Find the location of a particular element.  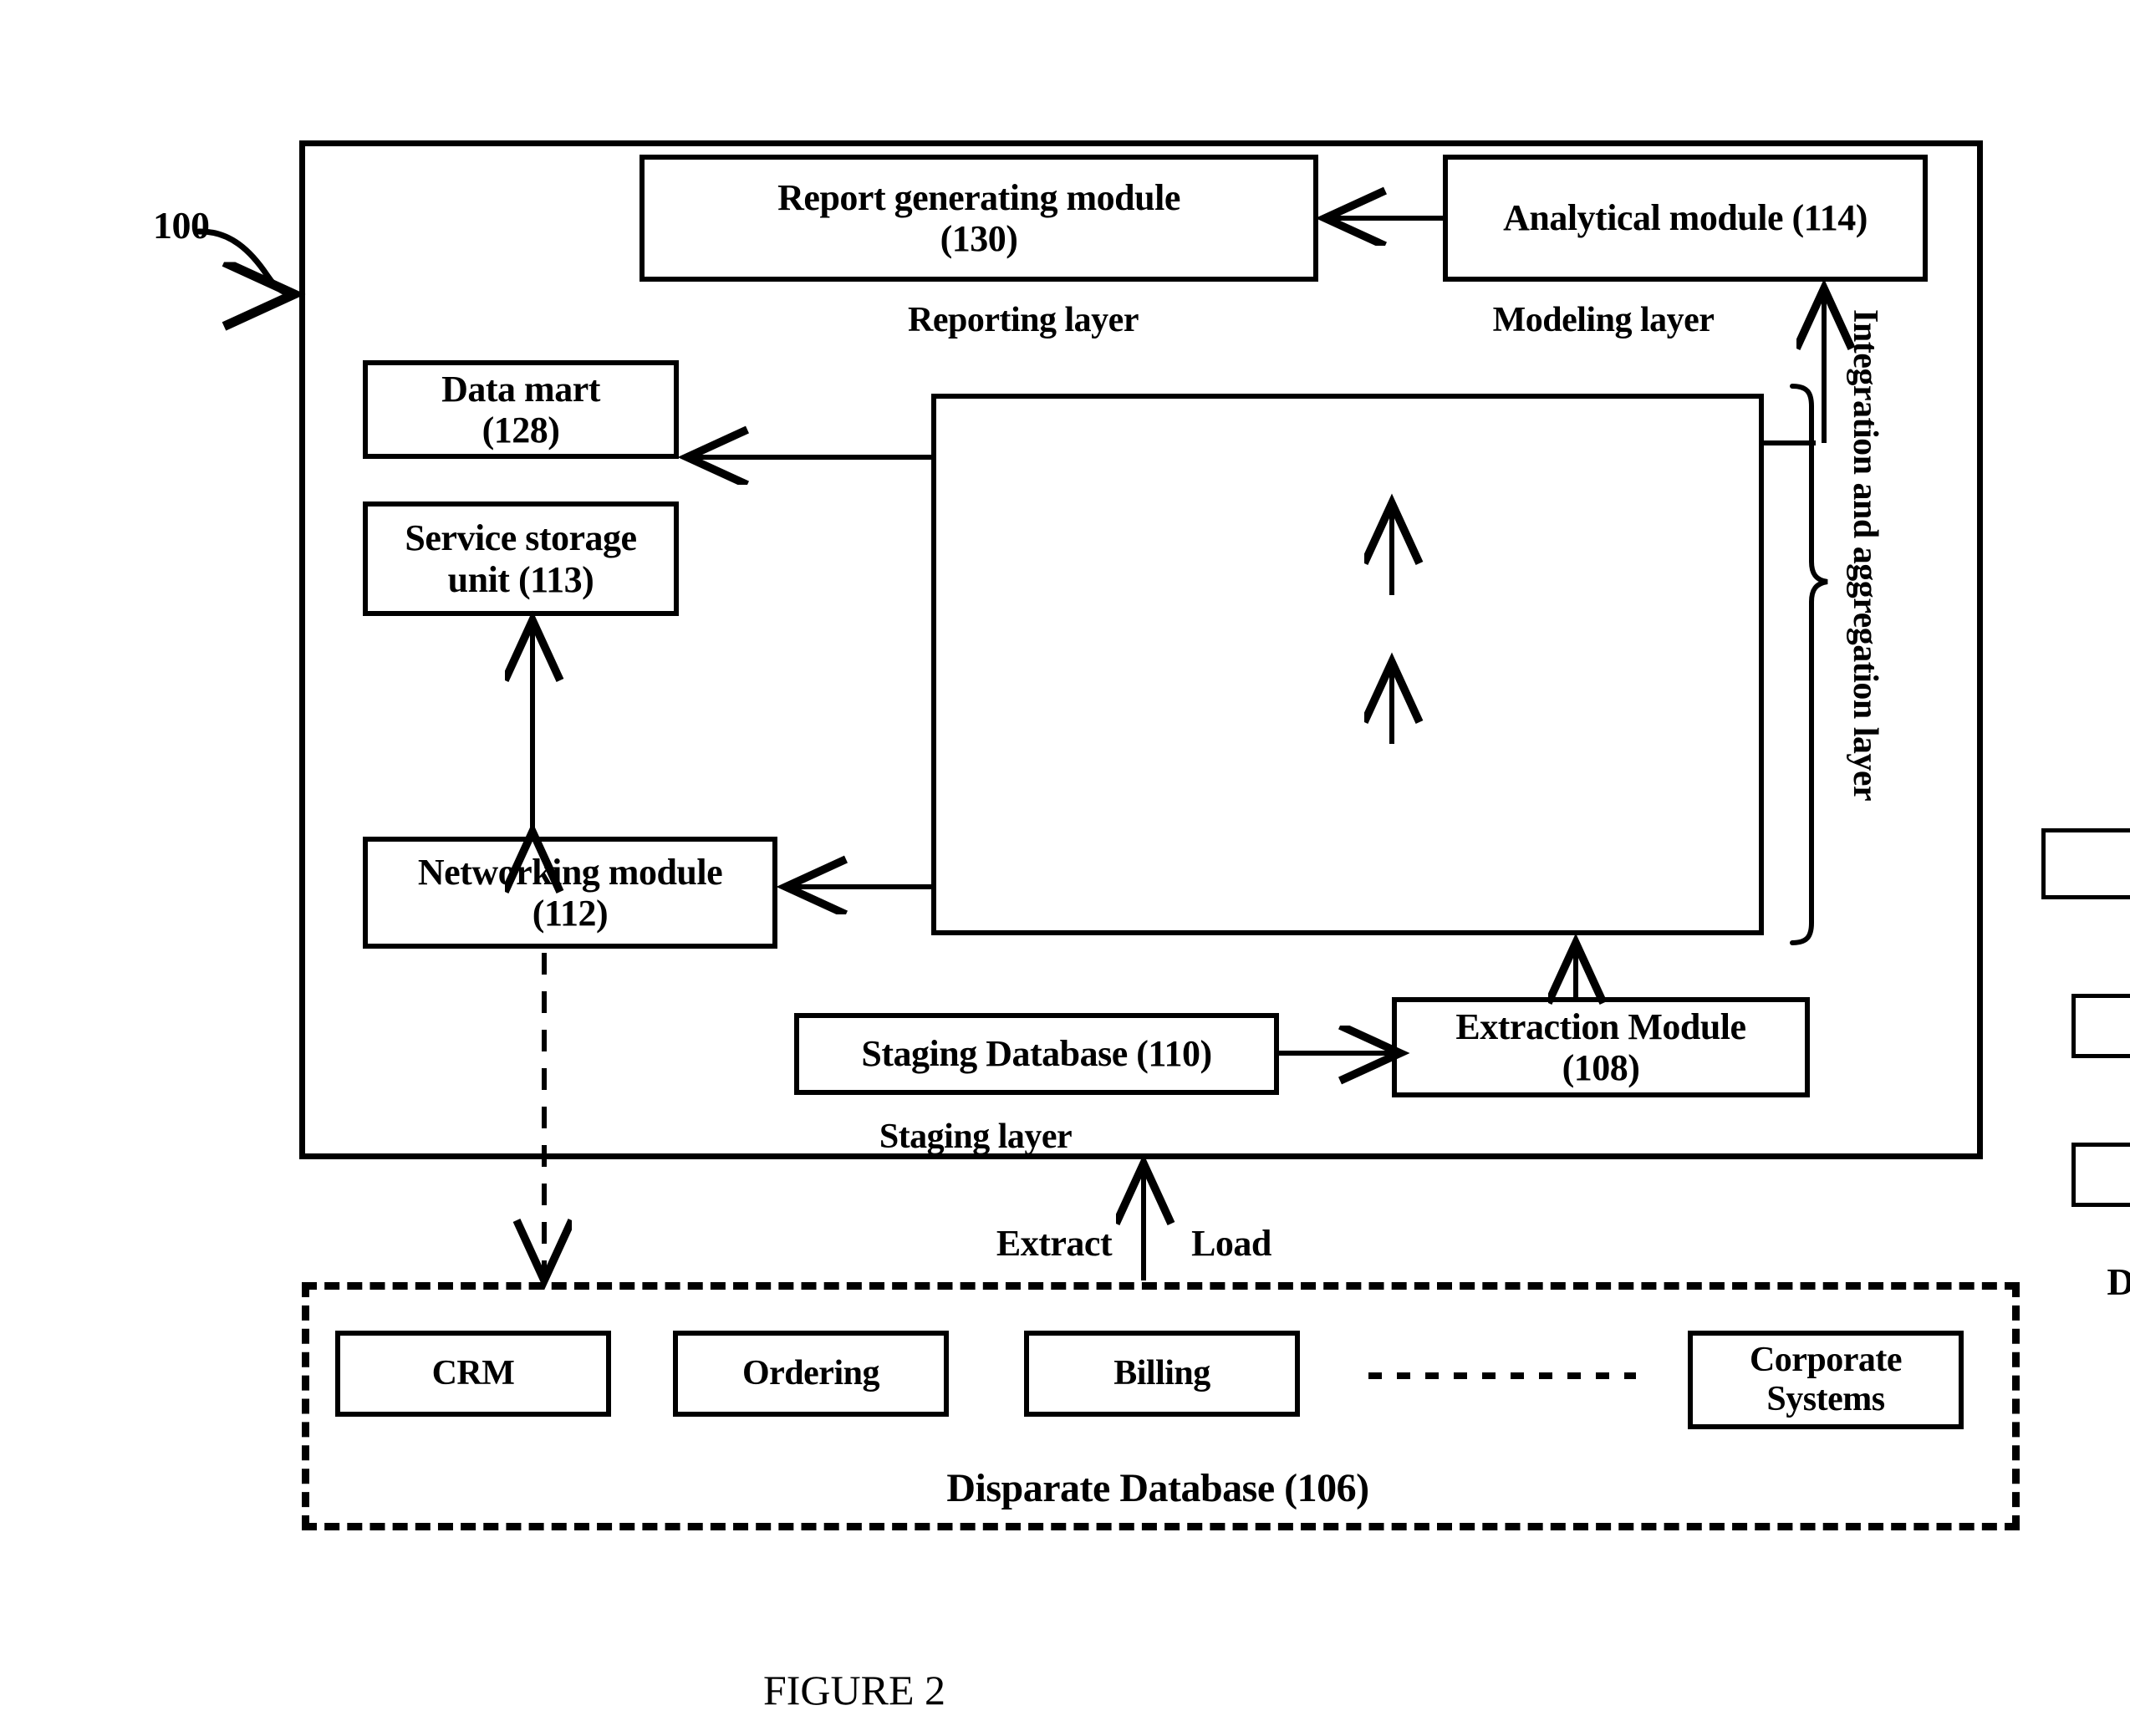

summary-layer-box: Summary layer (124) is located at coordinates (2085, 863).